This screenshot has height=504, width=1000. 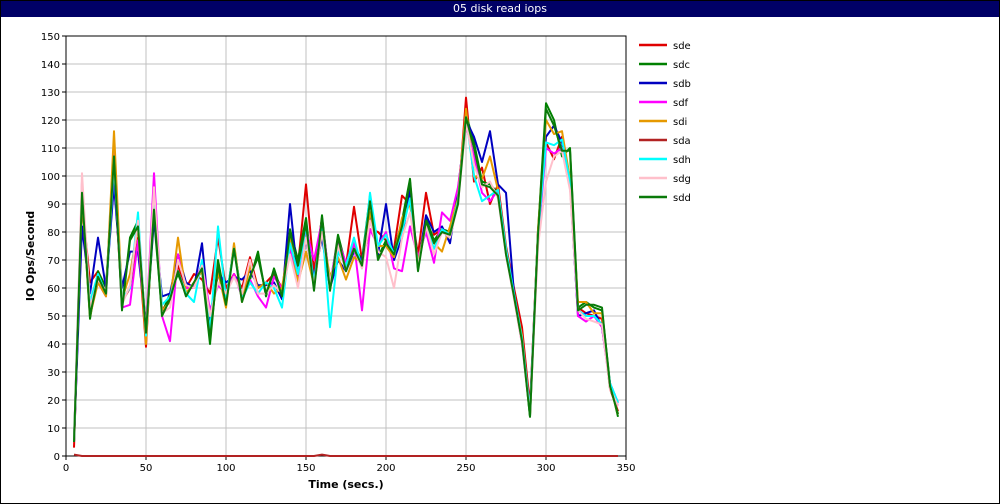 I want to click on y-tick-label: 50, so click(x=53, y=317).